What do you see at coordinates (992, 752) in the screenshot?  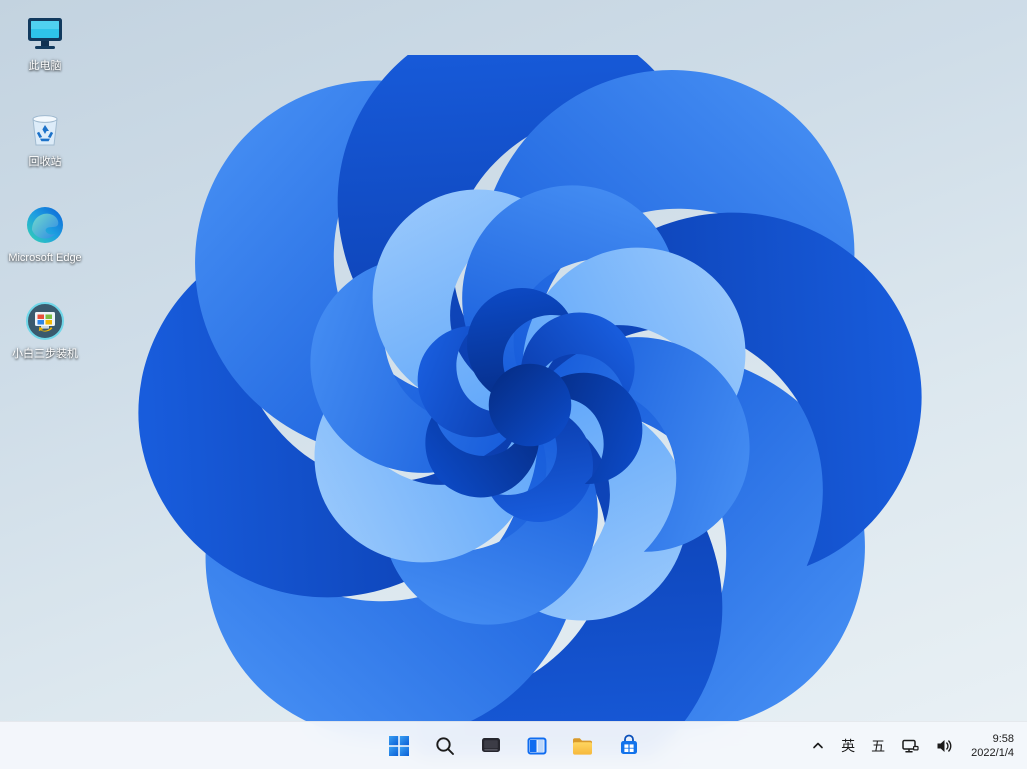 I see `tray-date: 2022/1/4` at bounding box center [992, 752].